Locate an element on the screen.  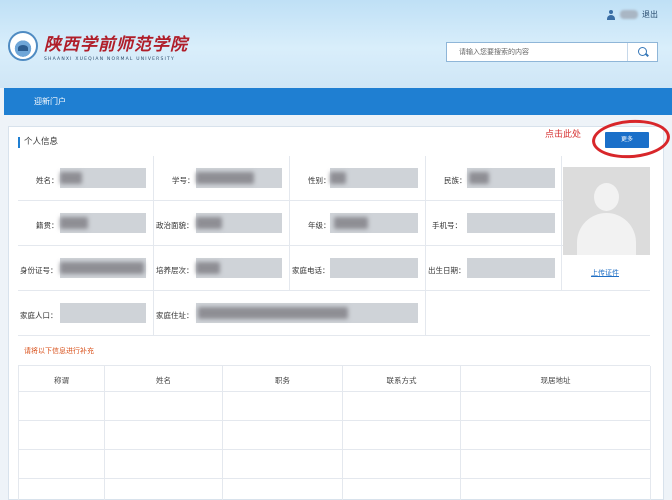
ethnicity-field is located at coordinates (511, 178).